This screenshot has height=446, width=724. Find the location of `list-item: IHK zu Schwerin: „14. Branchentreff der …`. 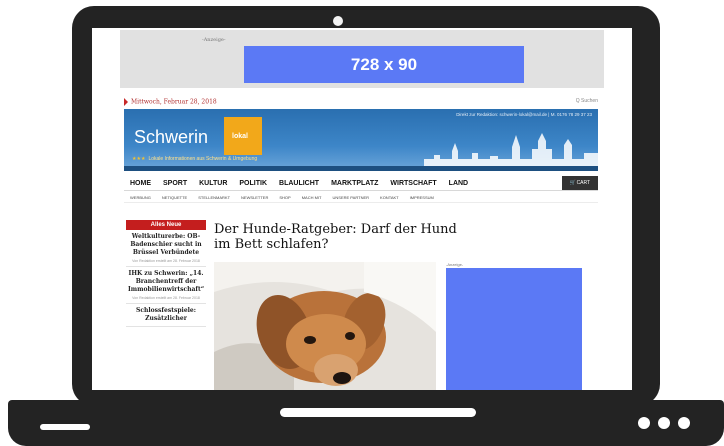

list-item: IHK zu Schwerin: „14. Branchentreff der … is located at coordinates (166, 285).